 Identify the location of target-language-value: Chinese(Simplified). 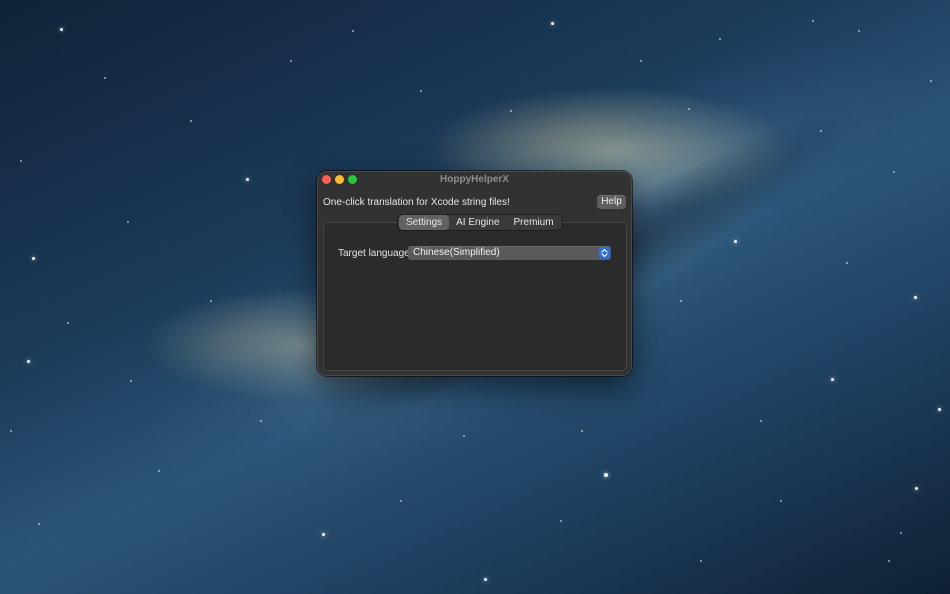
(456, 252).